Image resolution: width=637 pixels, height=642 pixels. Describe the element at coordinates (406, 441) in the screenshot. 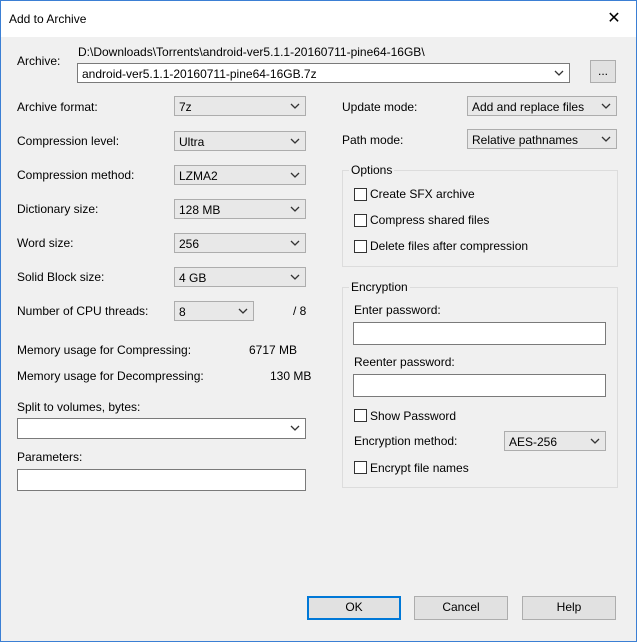

I see `encryption-method-label: Encryption method:` at that location.